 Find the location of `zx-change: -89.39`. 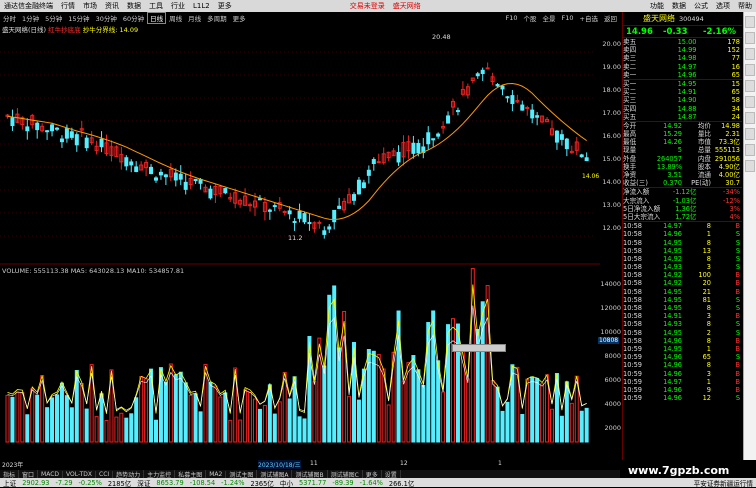

zx-change: -89.39 is located at coordinates (343, 482).